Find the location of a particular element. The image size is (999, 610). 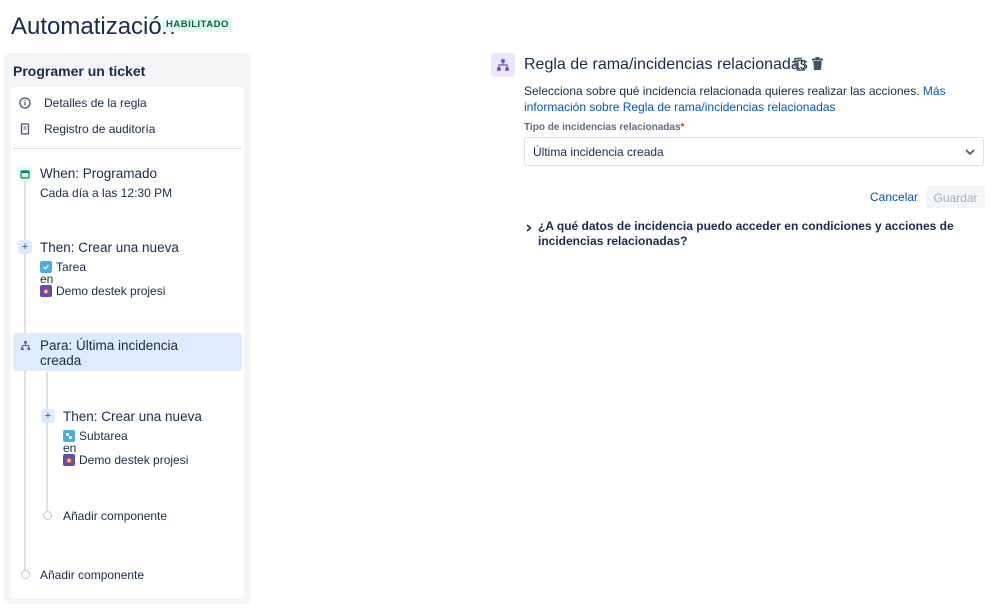

add-component-branch-button: Añadir componente is located at coordinates (115, 516).